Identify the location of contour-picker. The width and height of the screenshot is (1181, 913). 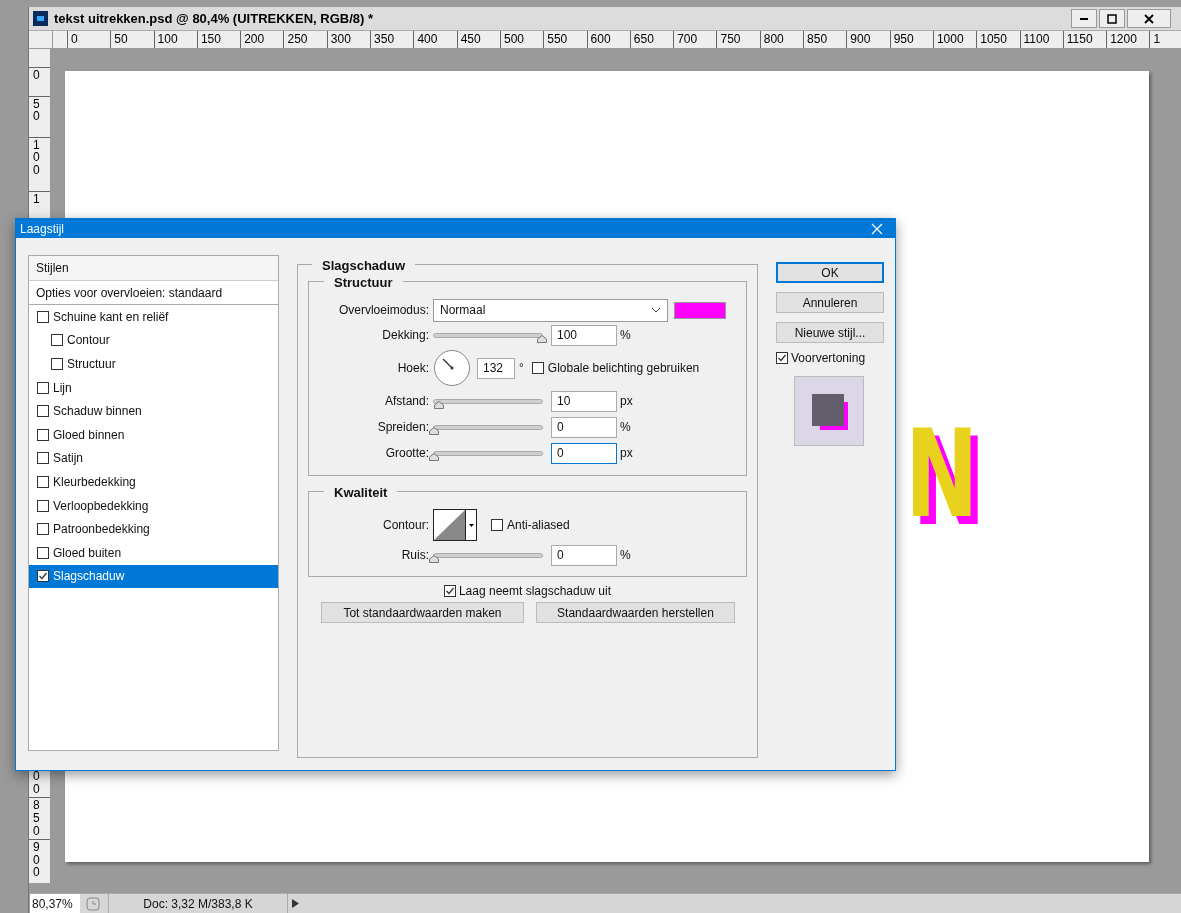
(455, 525).